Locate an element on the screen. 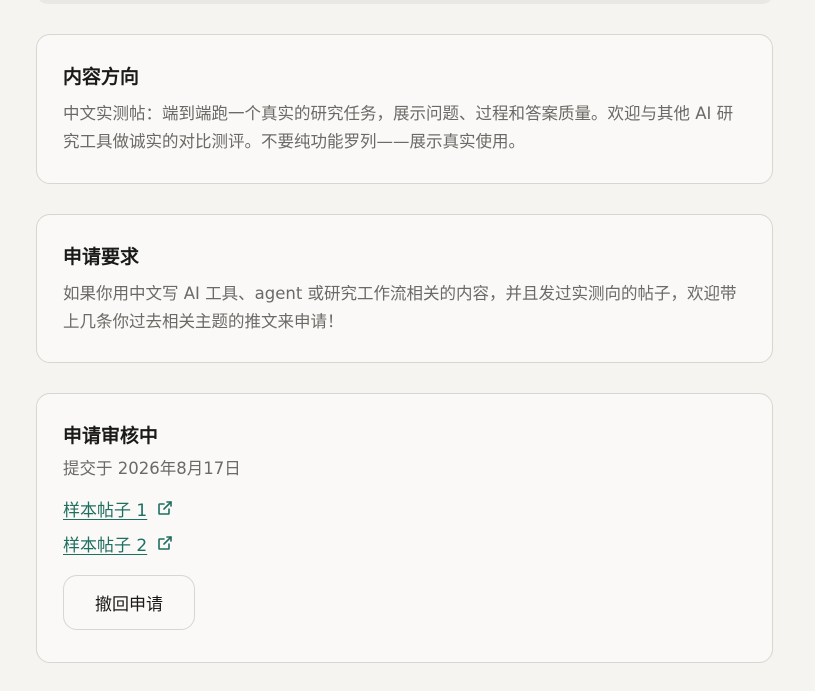 Image resolution: width=815 pixels, height=691 pixels. card-title: 申请要求 is located at coordinates (101, 257).